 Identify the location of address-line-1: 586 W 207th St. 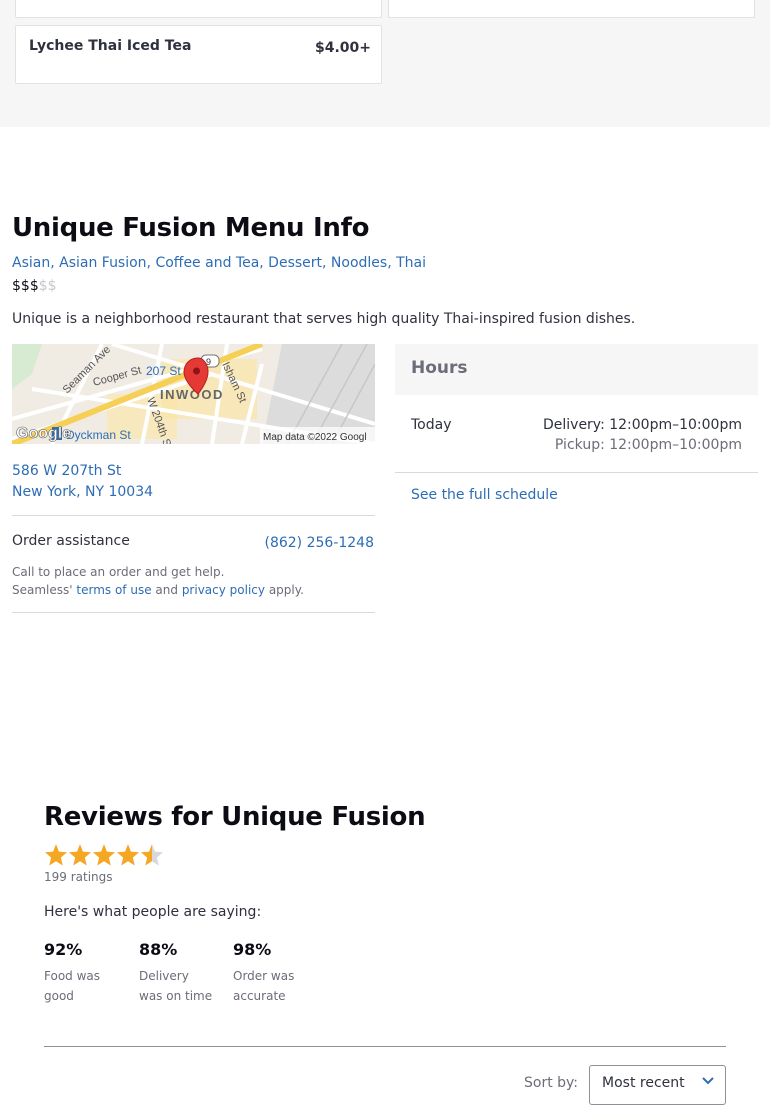
(82, 471).